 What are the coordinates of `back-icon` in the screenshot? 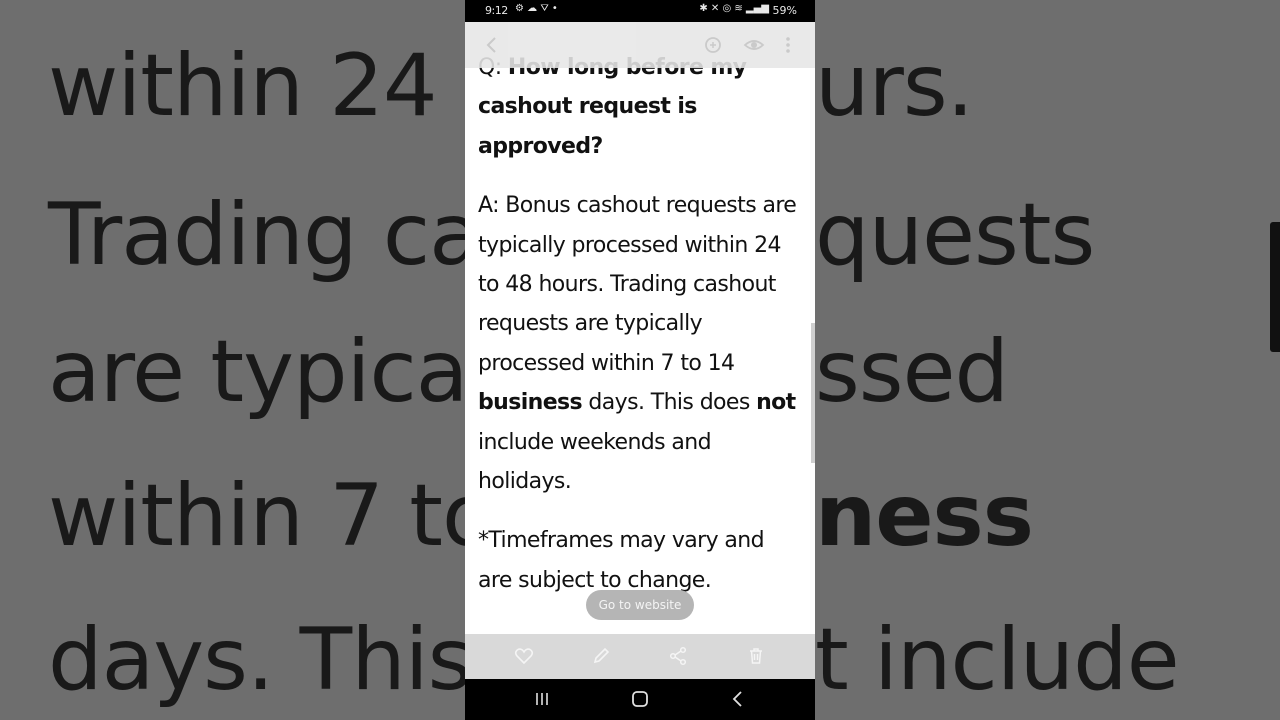 It's located at (492, 45).